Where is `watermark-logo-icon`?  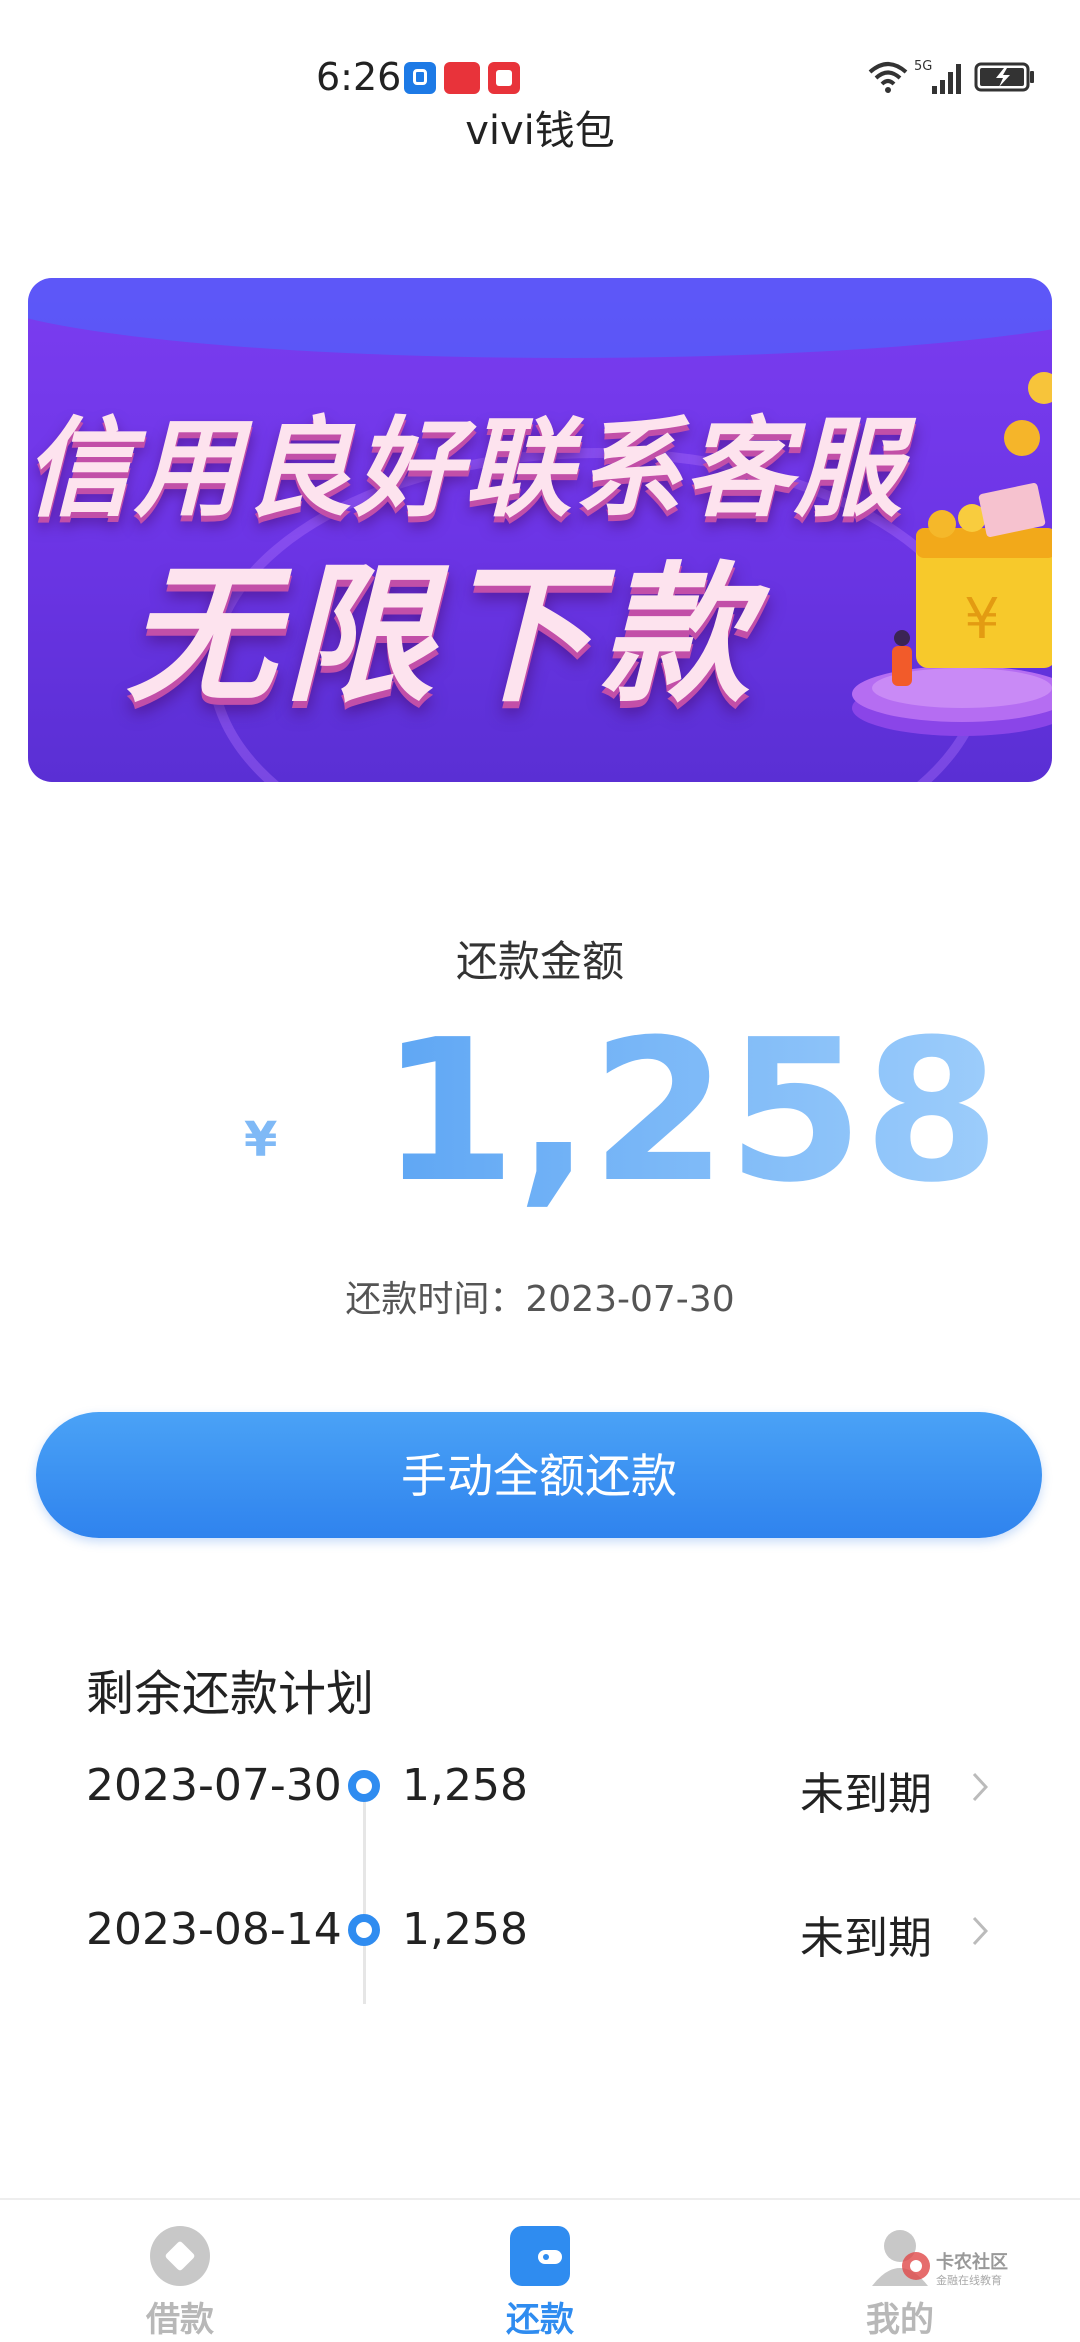 watermark-logo-icon is located at coordinates (916, 2266).